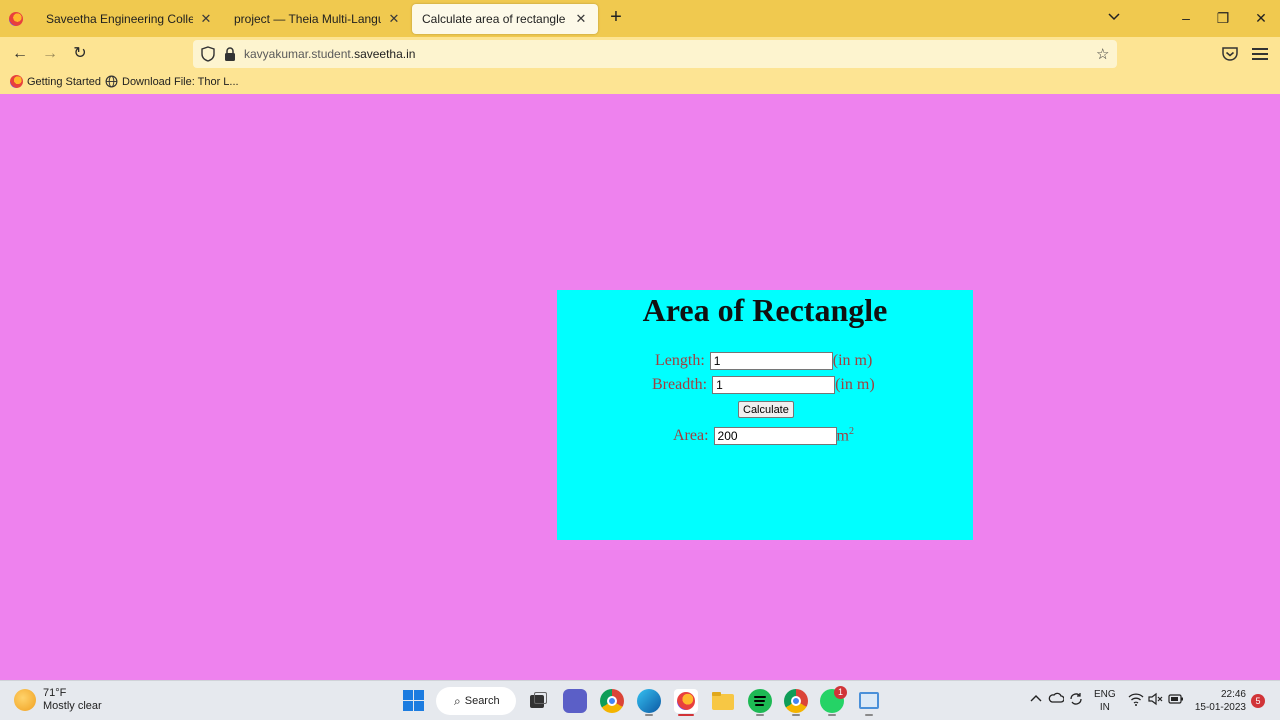 This screenshot has height=720, width=1280. What do you see at coordinates (1102, 54) in the screenshot?
I see `bookmark-star-icon: ☆` at bounding box center [1102, 54].